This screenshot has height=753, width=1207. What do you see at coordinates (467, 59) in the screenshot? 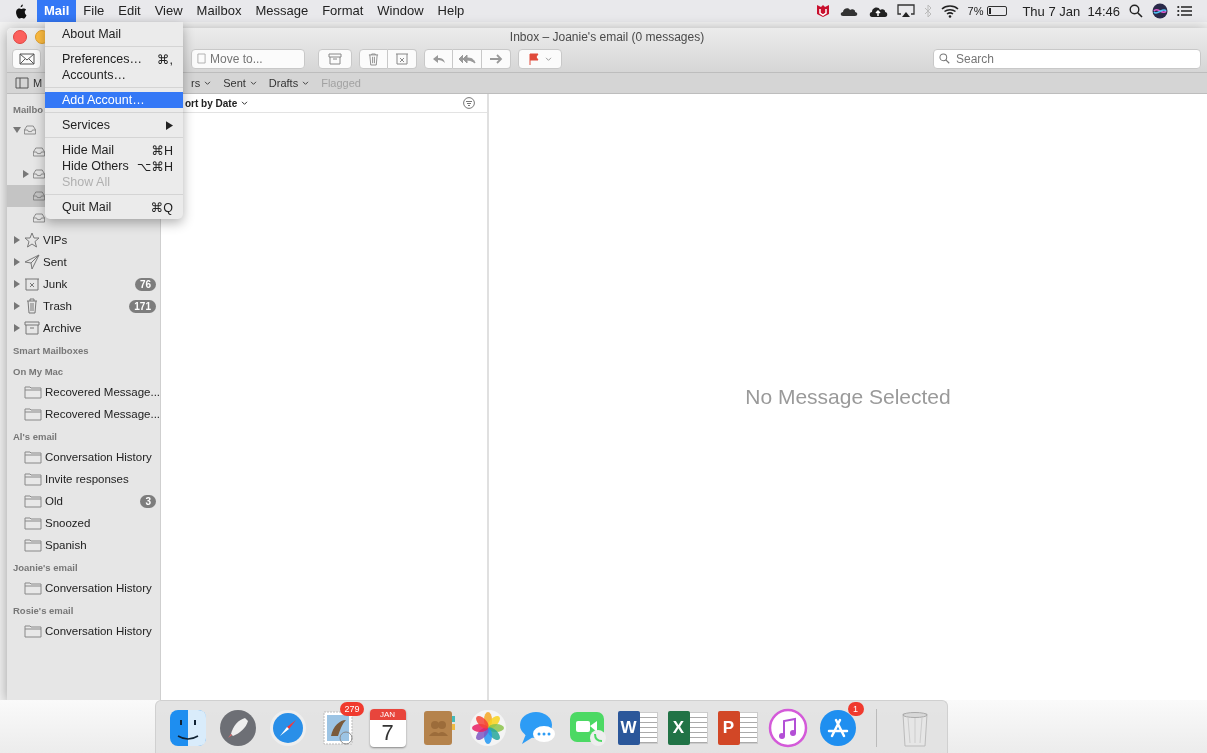
I see `reply-all-button` at bounding box center [467, 59].